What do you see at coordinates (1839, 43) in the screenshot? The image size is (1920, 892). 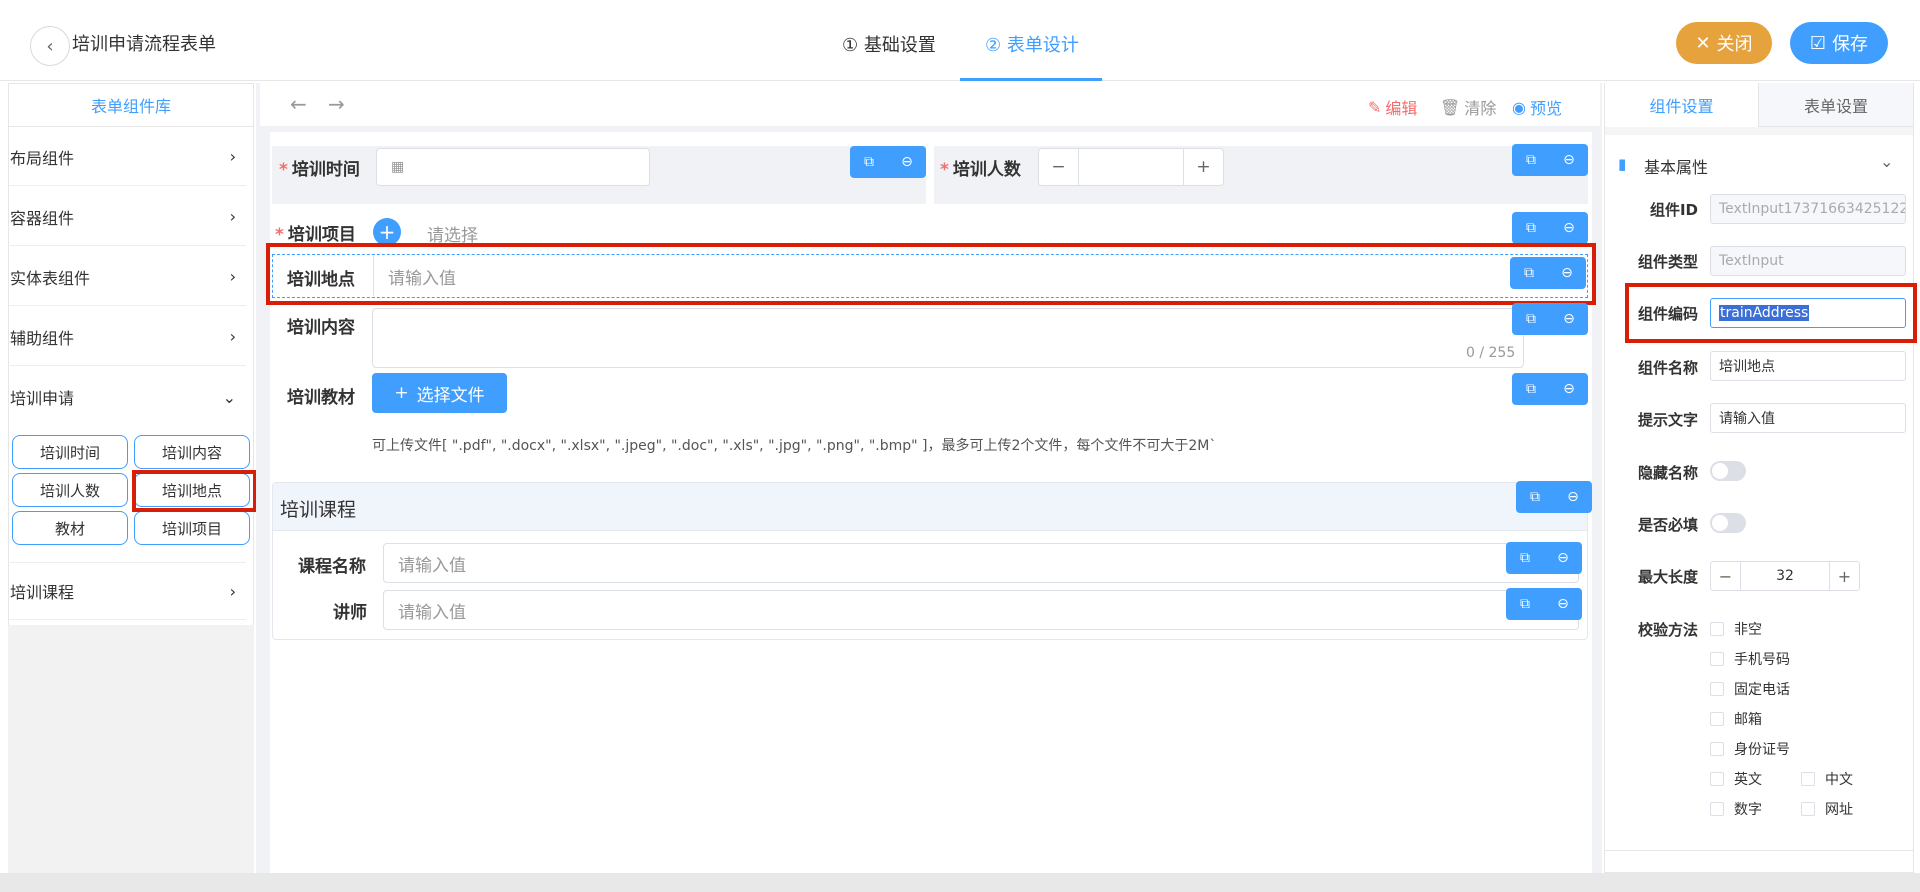 I see `save-button: ☑ 保存` at bounding box center [1839, 43].